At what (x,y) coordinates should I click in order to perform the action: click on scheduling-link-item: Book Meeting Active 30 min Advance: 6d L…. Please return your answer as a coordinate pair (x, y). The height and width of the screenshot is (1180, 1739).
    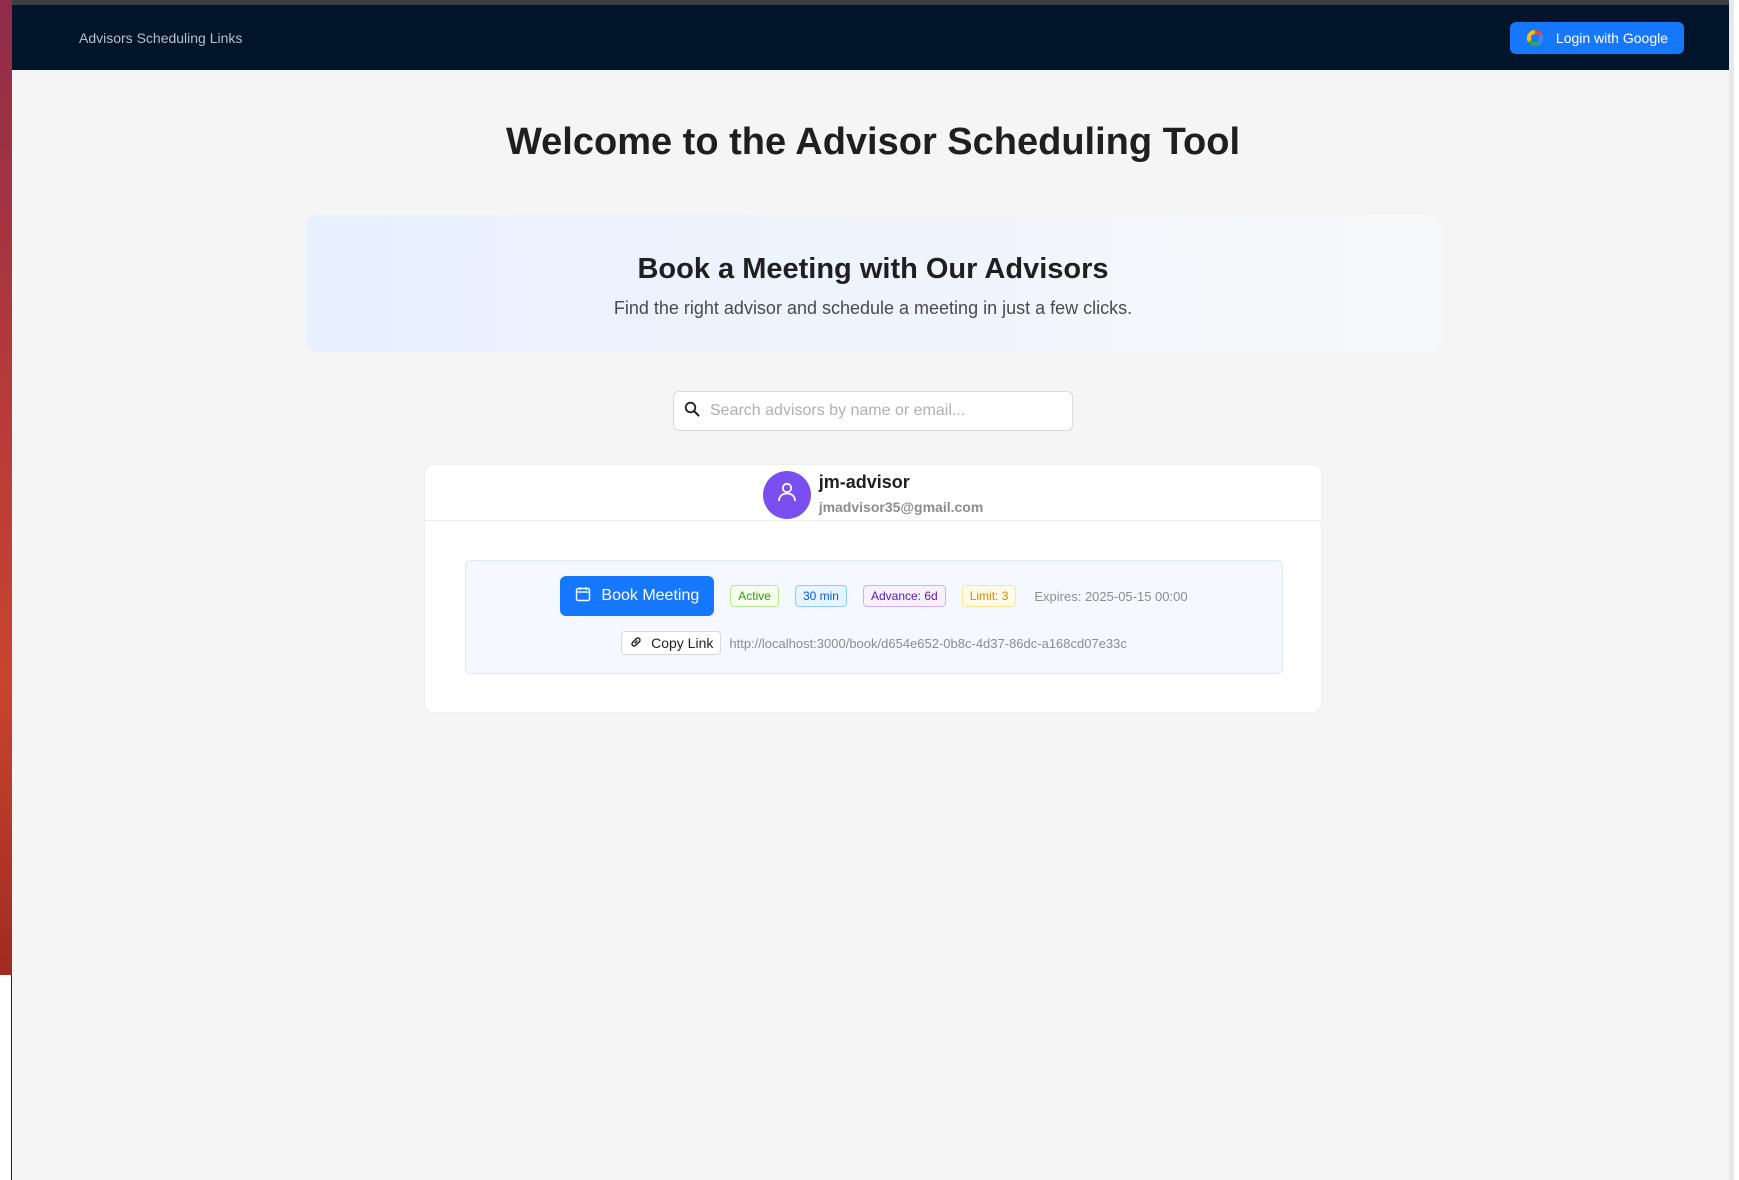
    Looking at the image, I should click on (874, 617).